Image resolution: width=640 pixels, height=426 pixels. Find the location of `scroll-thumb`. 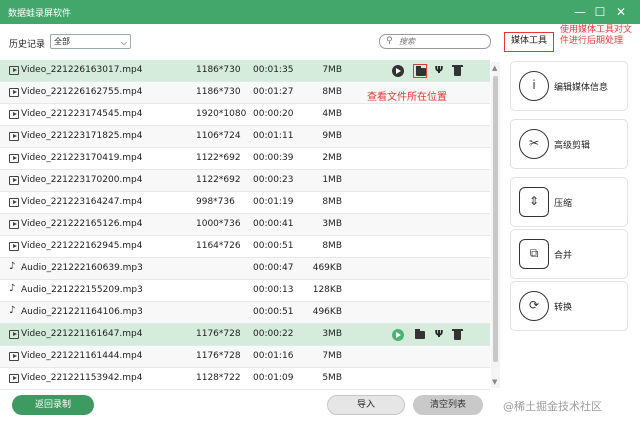

scroll-thumb is located at coordinates (495, 219).